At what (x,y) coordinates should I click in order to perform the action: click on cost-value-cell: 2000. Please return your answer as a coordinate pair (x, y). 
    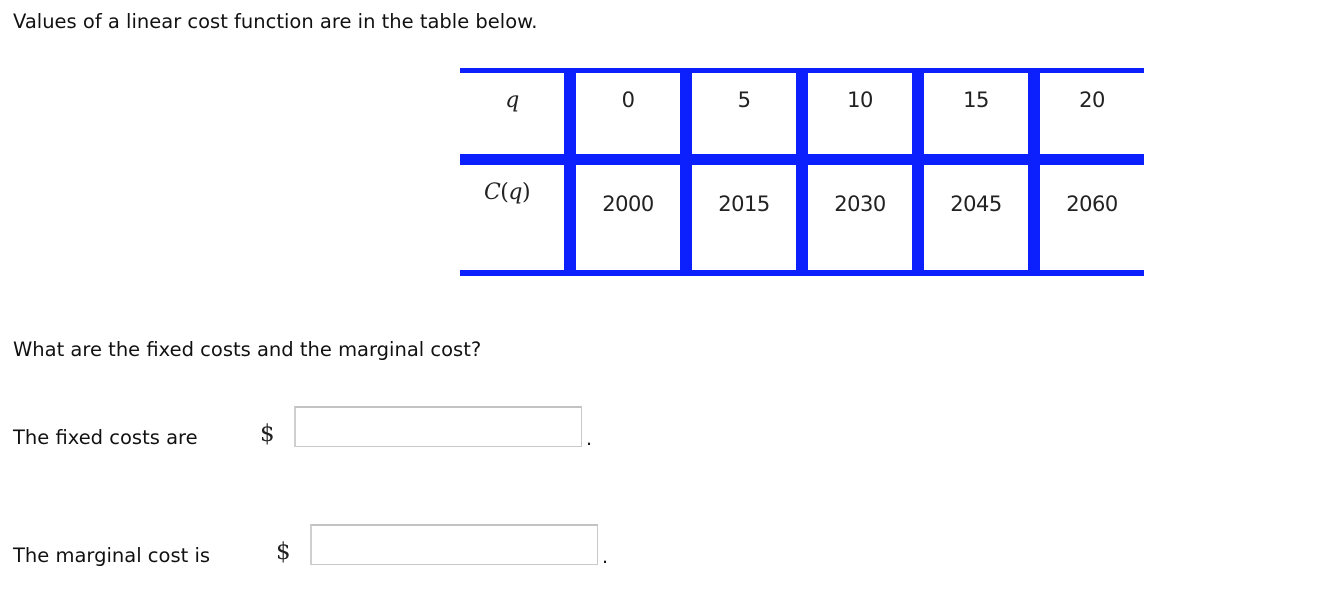
    Looking at the image, I should click on (628, 204).